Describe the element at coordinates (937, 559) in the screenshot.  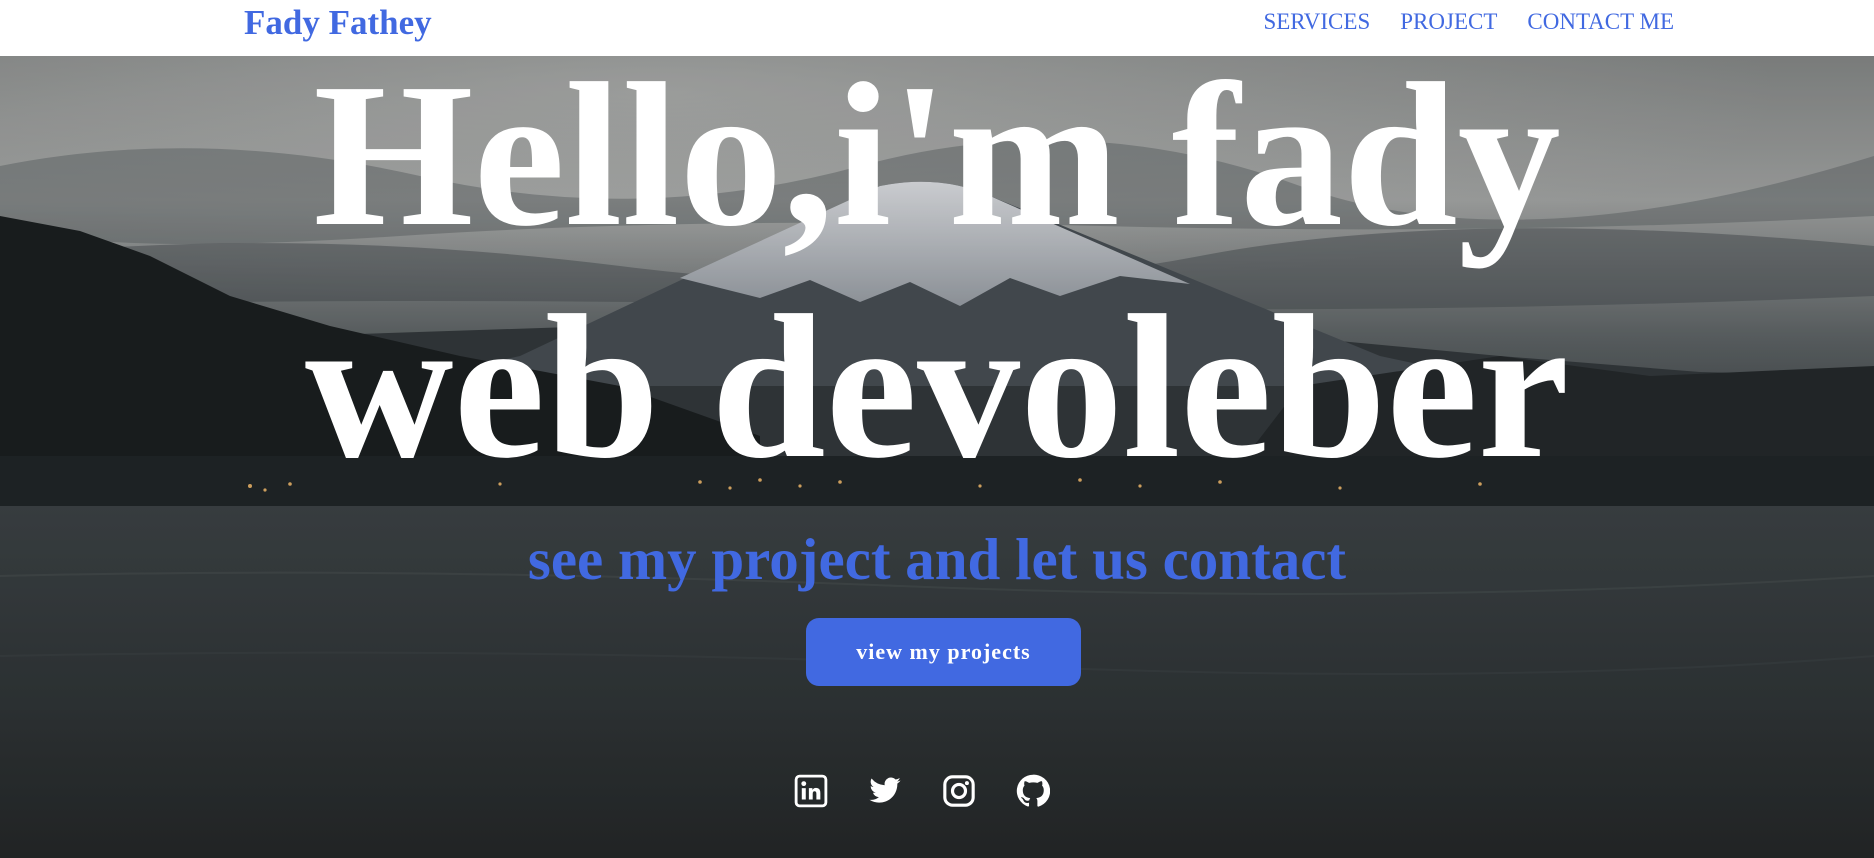
I see `hero-subline: see my project and let us contact` at that location.